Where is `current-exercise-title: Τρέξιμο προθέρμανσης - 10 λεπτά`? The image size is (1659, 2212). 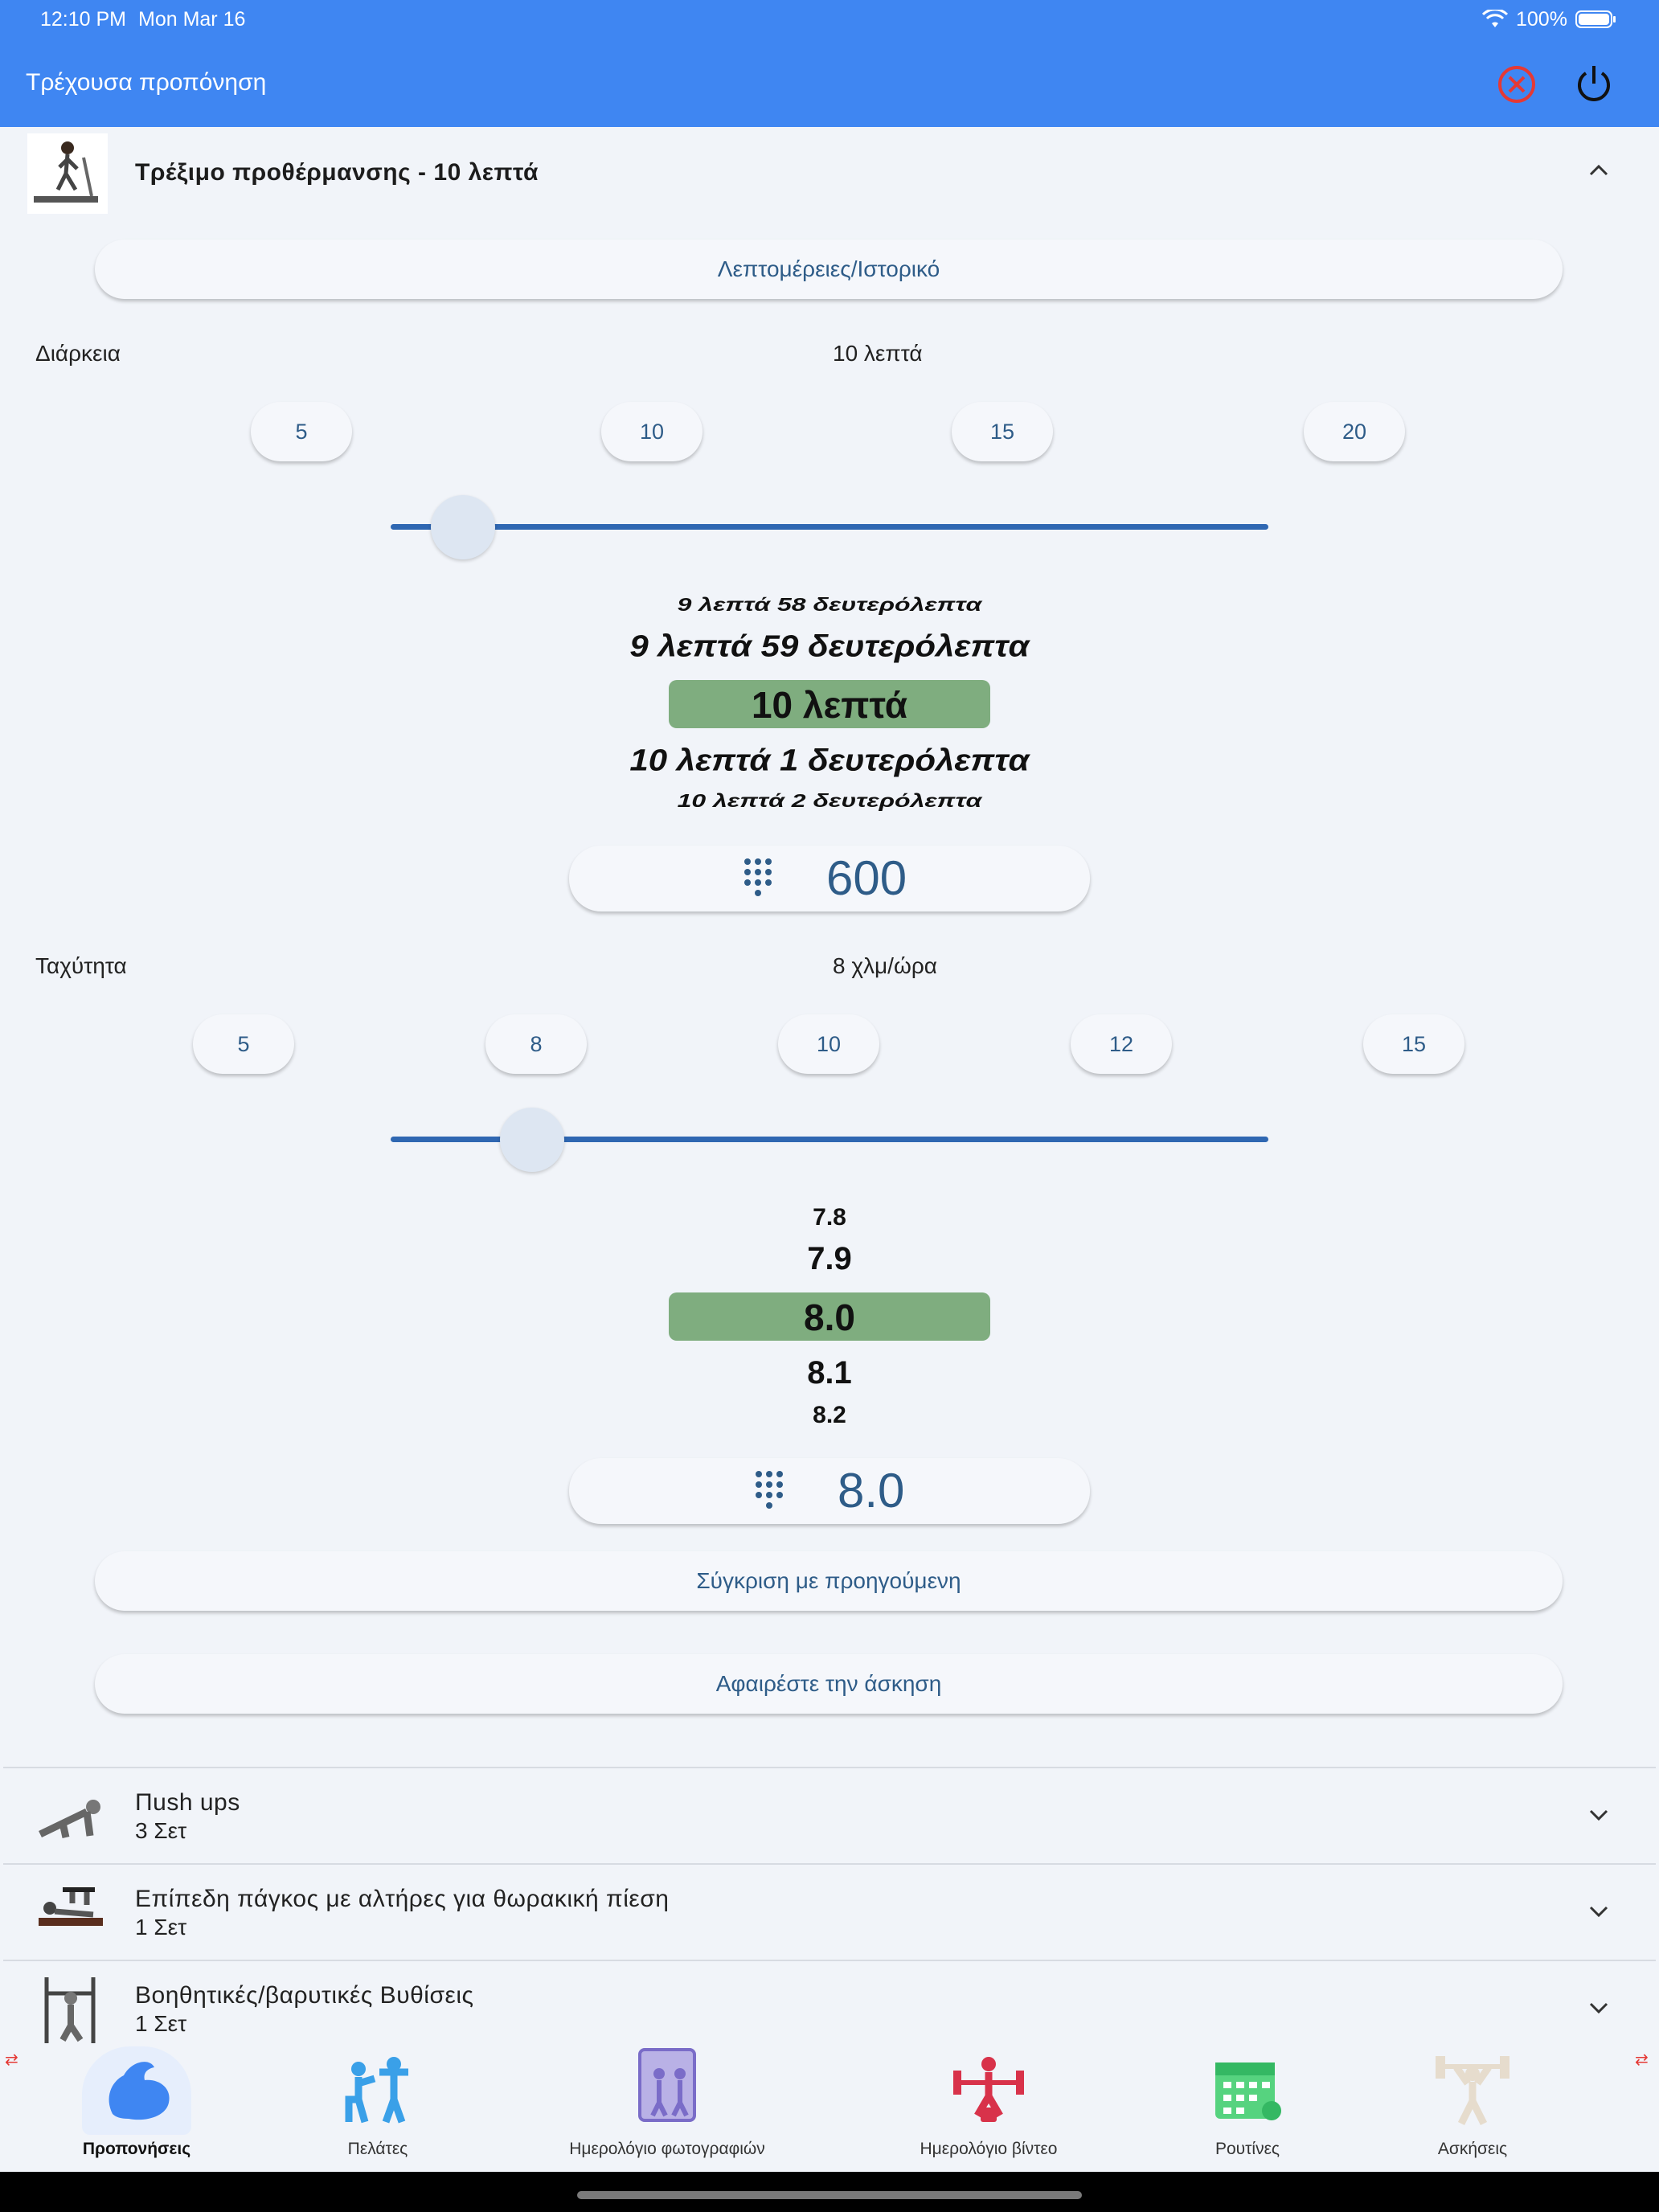
current-exercise-title: Τρέξιμο προθέρμανσης - 10 λεπτά is located at coordinates (337, 172).